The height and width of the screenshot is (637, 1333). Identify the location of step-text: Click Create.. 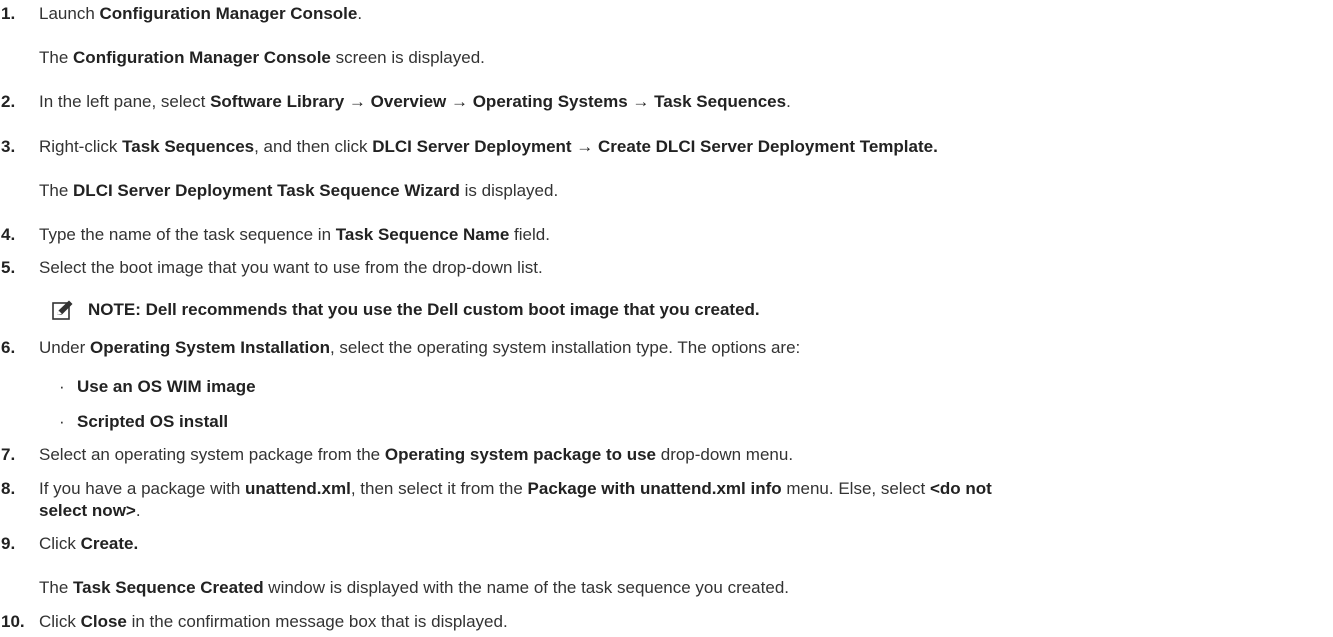
(89, 543).